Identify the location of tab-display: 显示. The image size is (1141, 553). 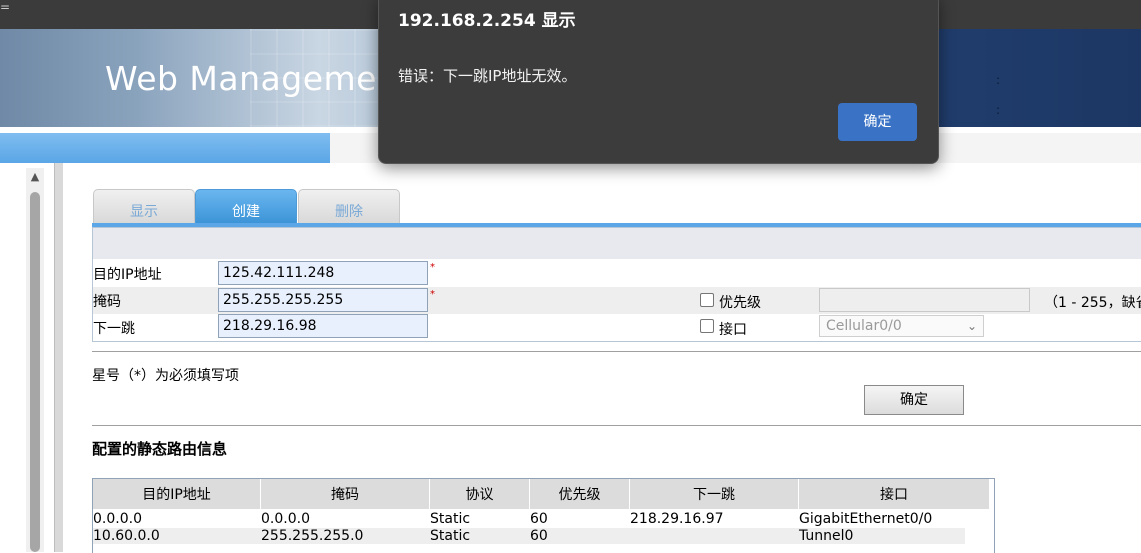
(144, 206).